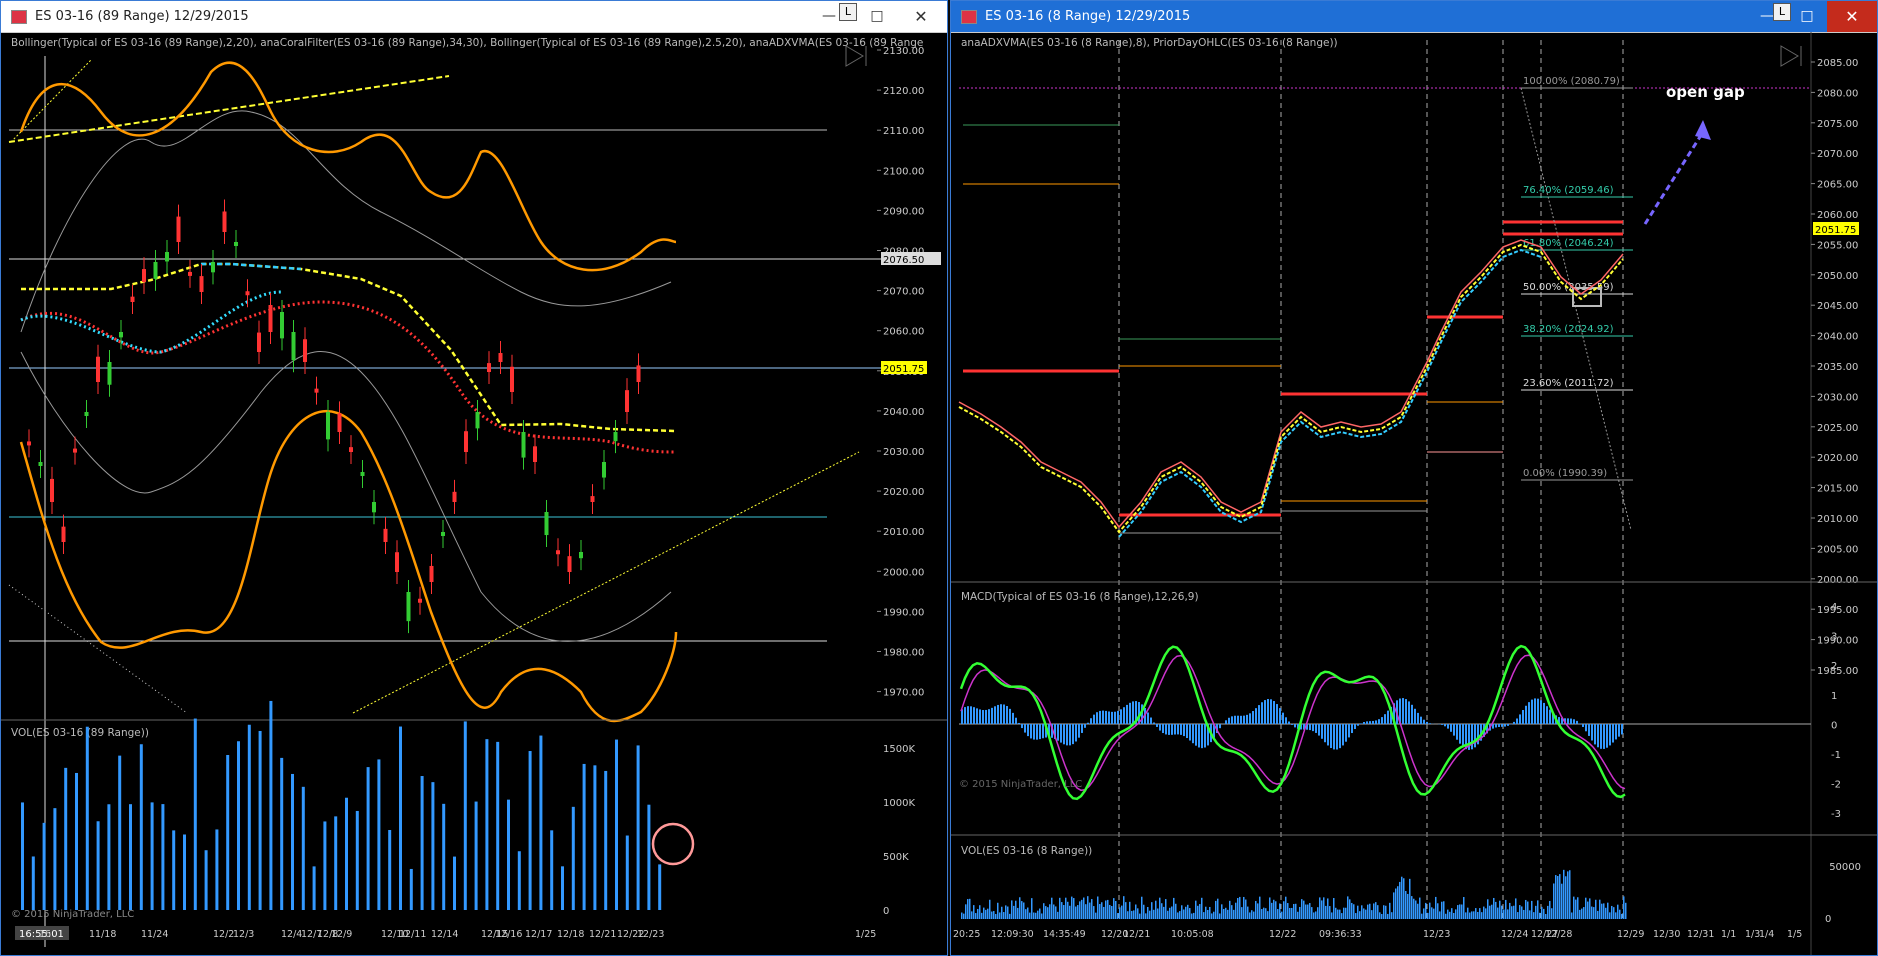 The height and width of the screenshot is (956, 1878). Describe the element at coordinates (1666, 934) in the screenshot. I see `time-tick-label: 12/30` at that location.